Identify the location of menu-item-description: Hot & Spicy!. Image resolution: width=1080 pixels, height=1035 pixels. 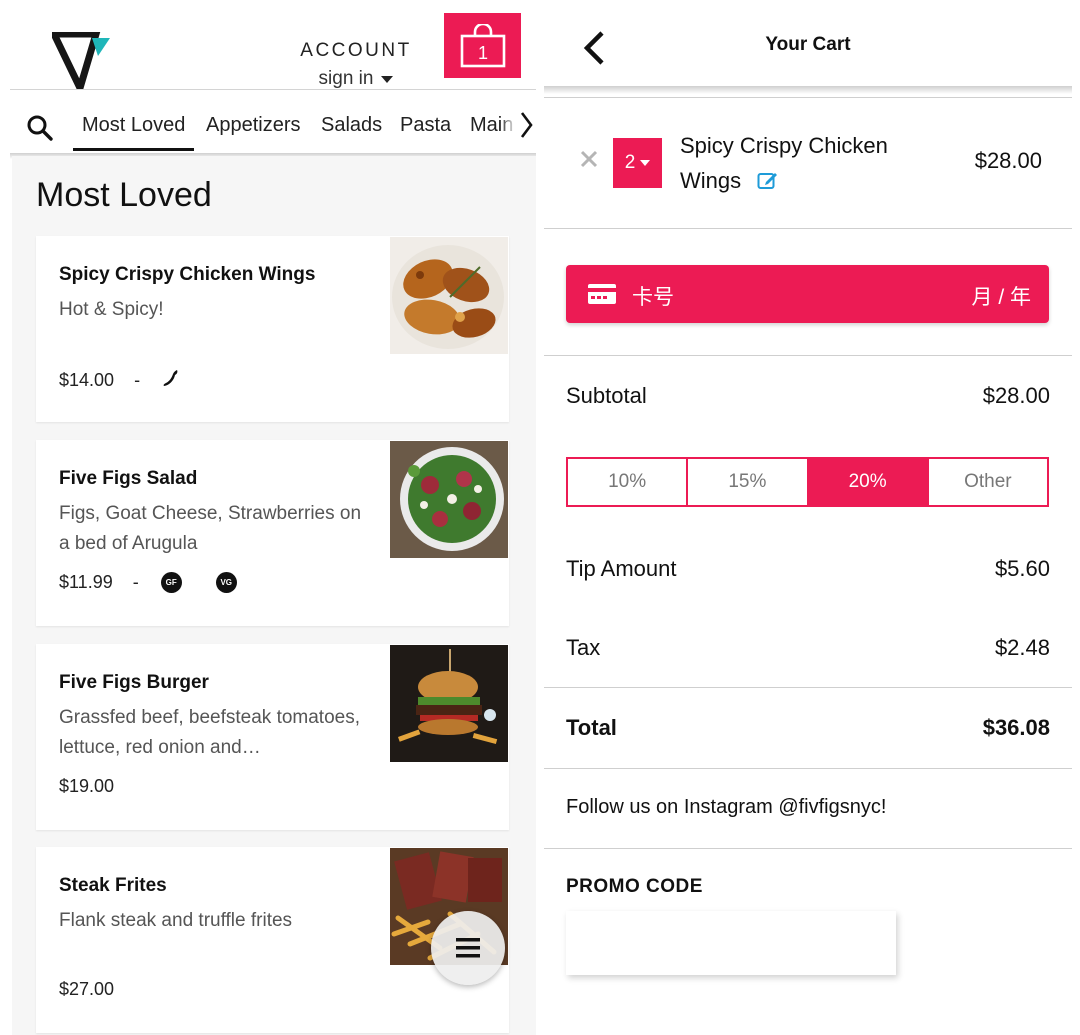
(111, 309).